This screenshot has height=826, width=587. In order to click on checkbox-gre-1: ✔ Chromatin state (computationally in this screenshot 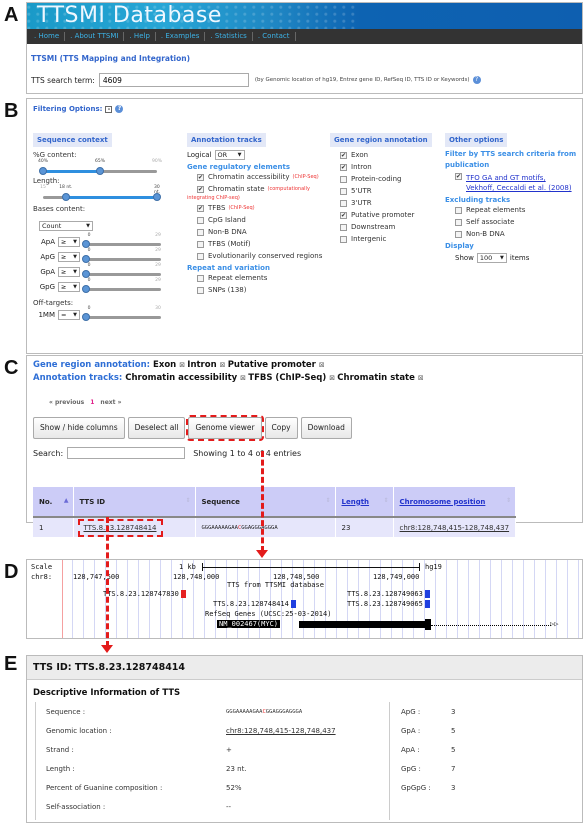, I will do `click(262, 189)`.